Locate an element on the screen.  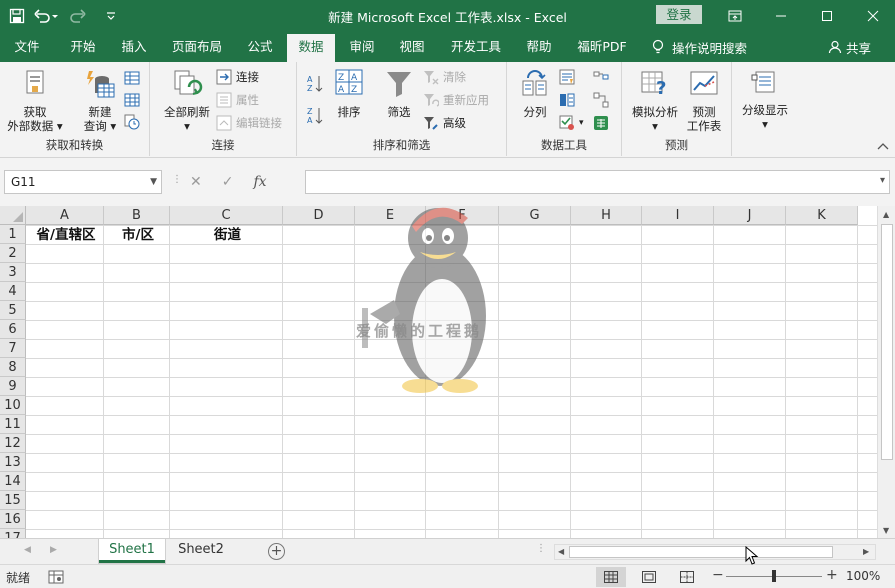
row-header-15: 15 is located at coordinates (13, 500).